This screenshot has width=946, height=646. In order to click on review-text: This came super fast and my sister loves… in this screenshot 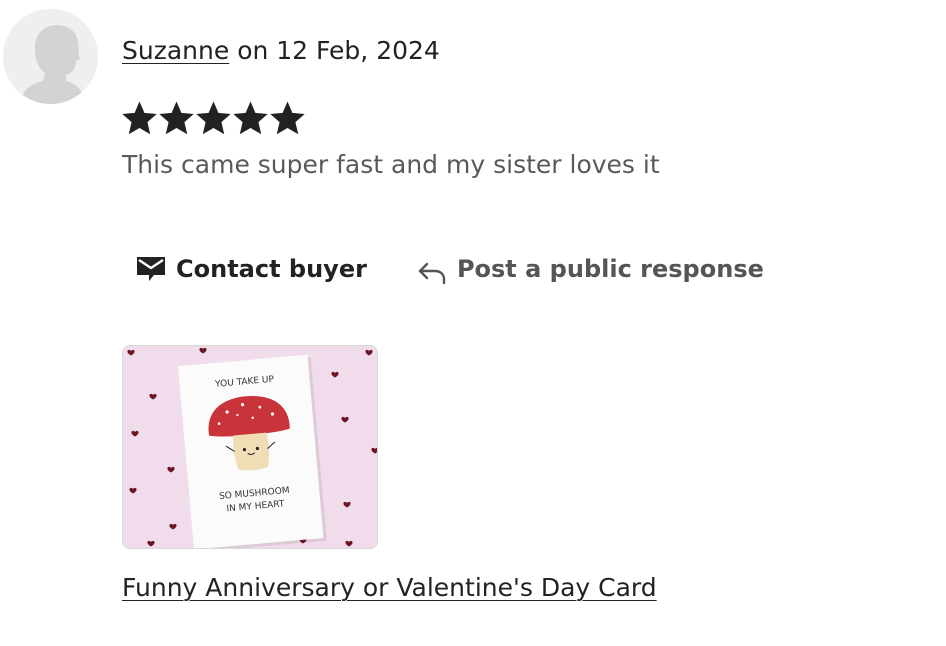, I will do `click(391, 164)`.